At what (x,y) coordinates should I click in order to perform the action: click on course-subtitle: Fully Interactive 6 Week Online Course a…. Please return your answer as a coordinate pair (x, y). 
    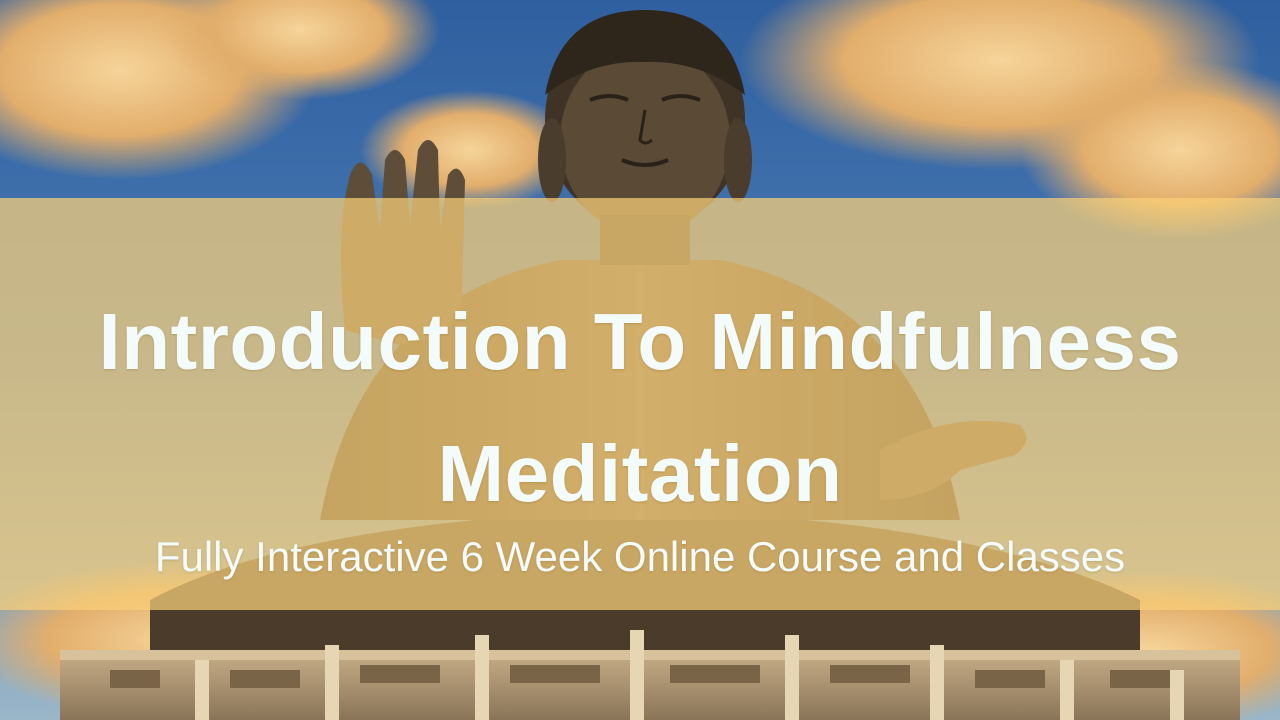
    Looking at the image, I should click on (640, 556).